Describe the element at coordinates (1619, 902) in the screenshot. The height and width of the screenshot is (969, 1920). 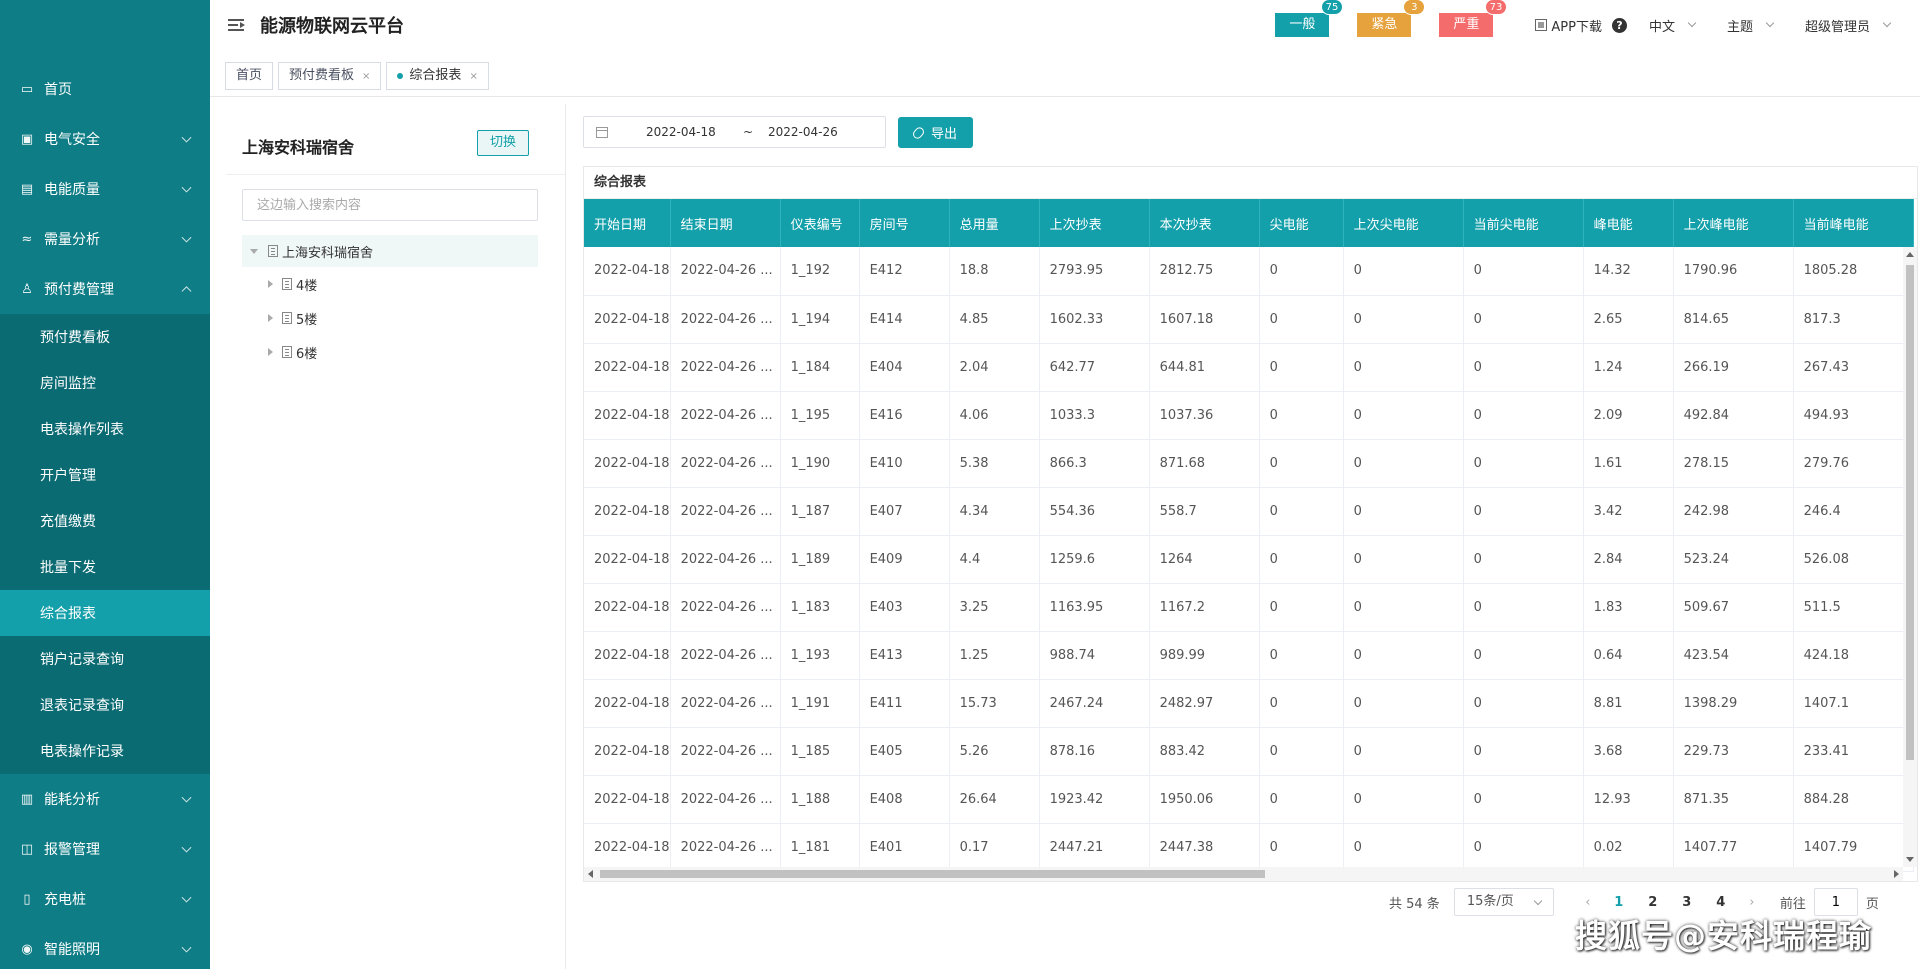
I see `page-button: 1` at that location.